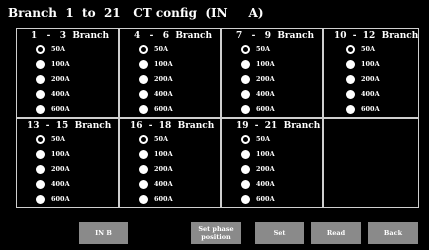 The image size is (429, 250). What do you see at coordinates (216, 233) in the screenshot?
I see `set-phase-position-button: Set phase position` at bounding box center [216, 233].